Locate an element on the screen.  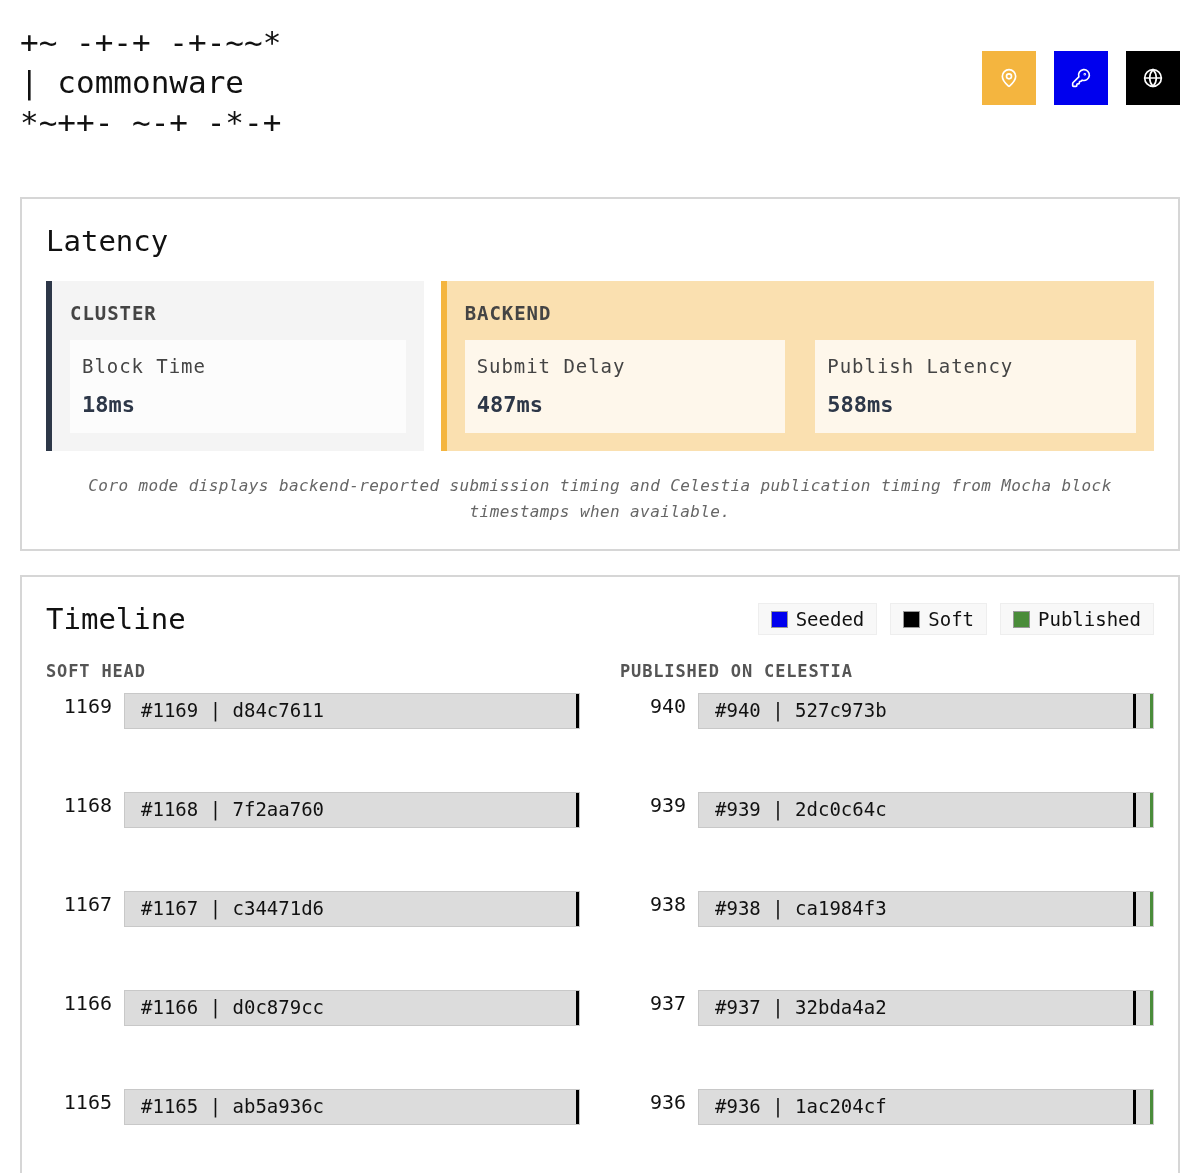
block-label: #1169 | d84c7611 is located at coordinates (233, 711).